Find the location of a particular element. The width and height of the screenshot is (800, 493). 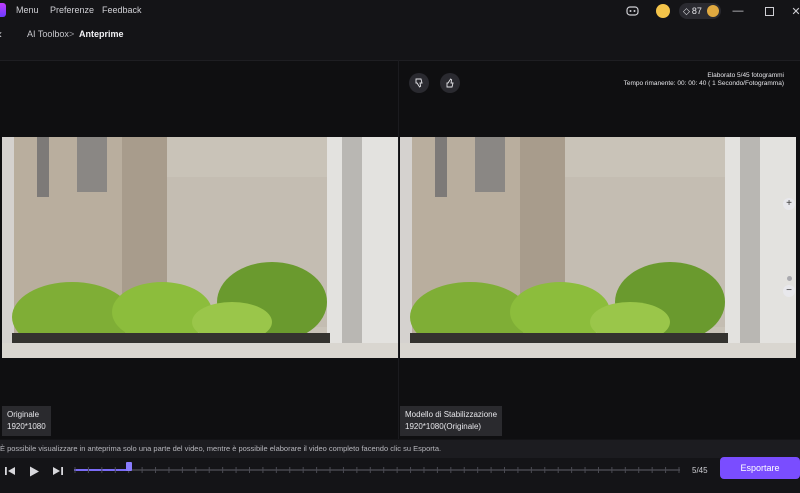

title-bar: Menu Preferenze Feedback ◇ 87 — ✕ is located at coordinates (400, 11).